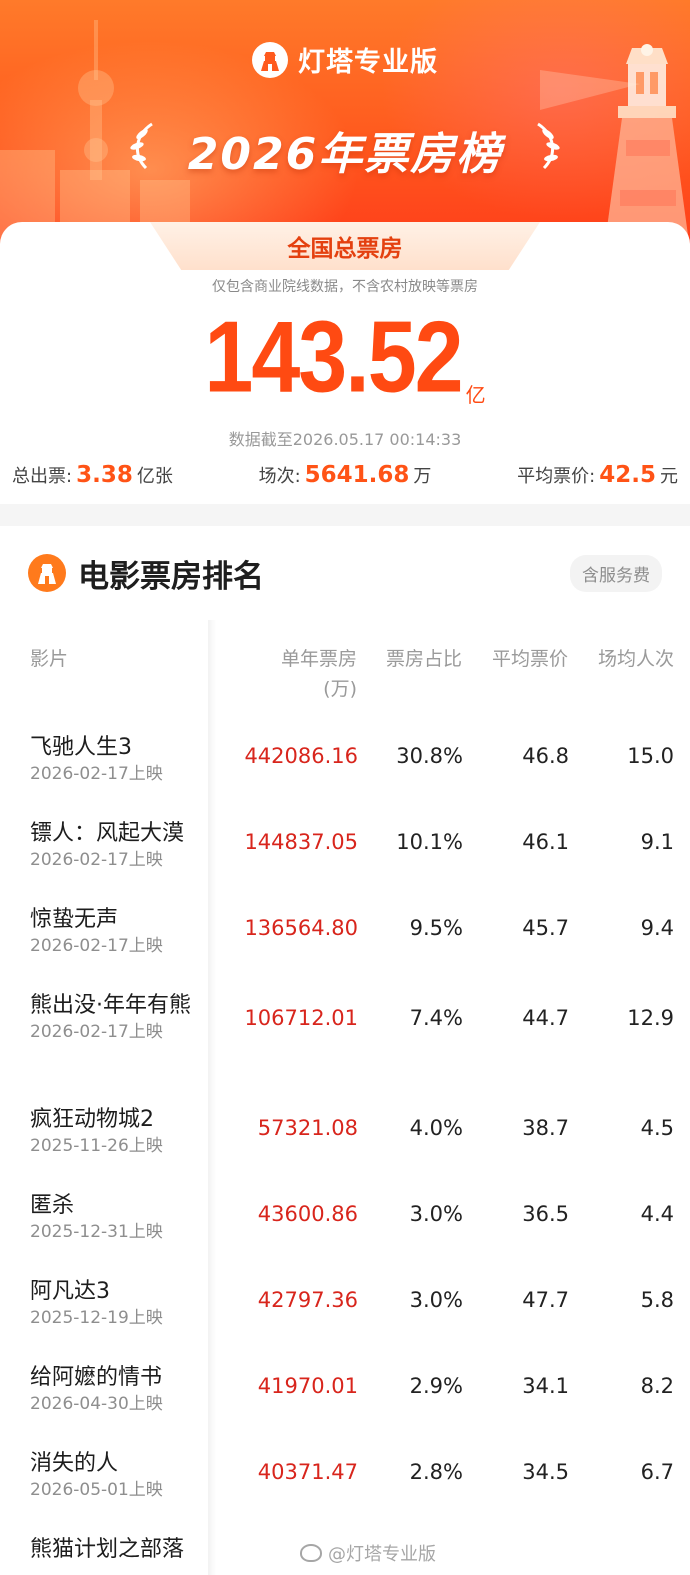  What do you see at coordinates (345, 1221) in the screenshot?
I see `table-row: 匿杀 2025-12-31上映 43600.86 3.0% 36.5 4.4` at bounding box center [345, 1221].